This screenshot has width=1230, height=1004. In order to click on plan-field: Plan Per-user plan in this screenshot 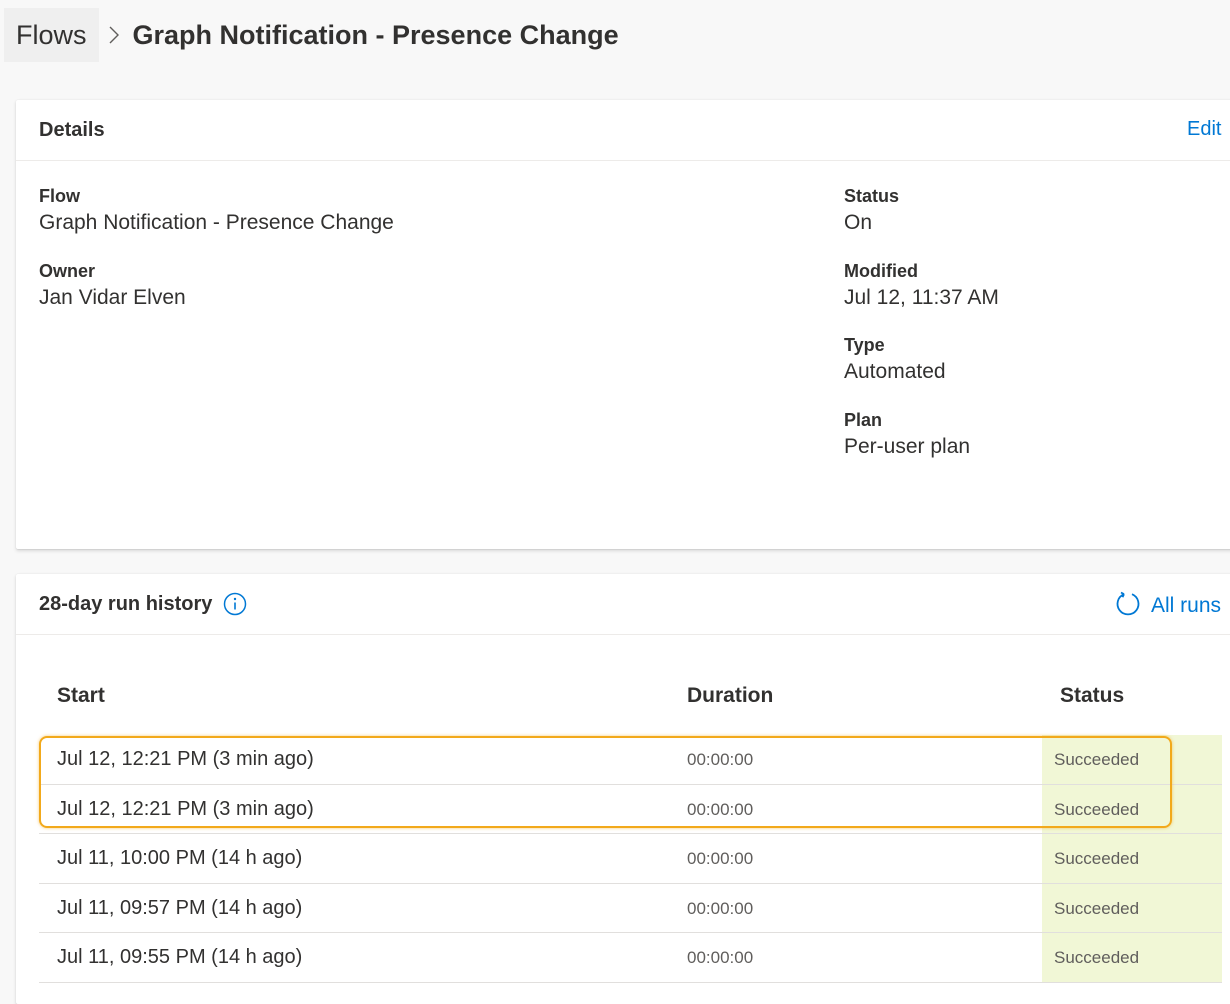, I will do `click(907, 436)`.